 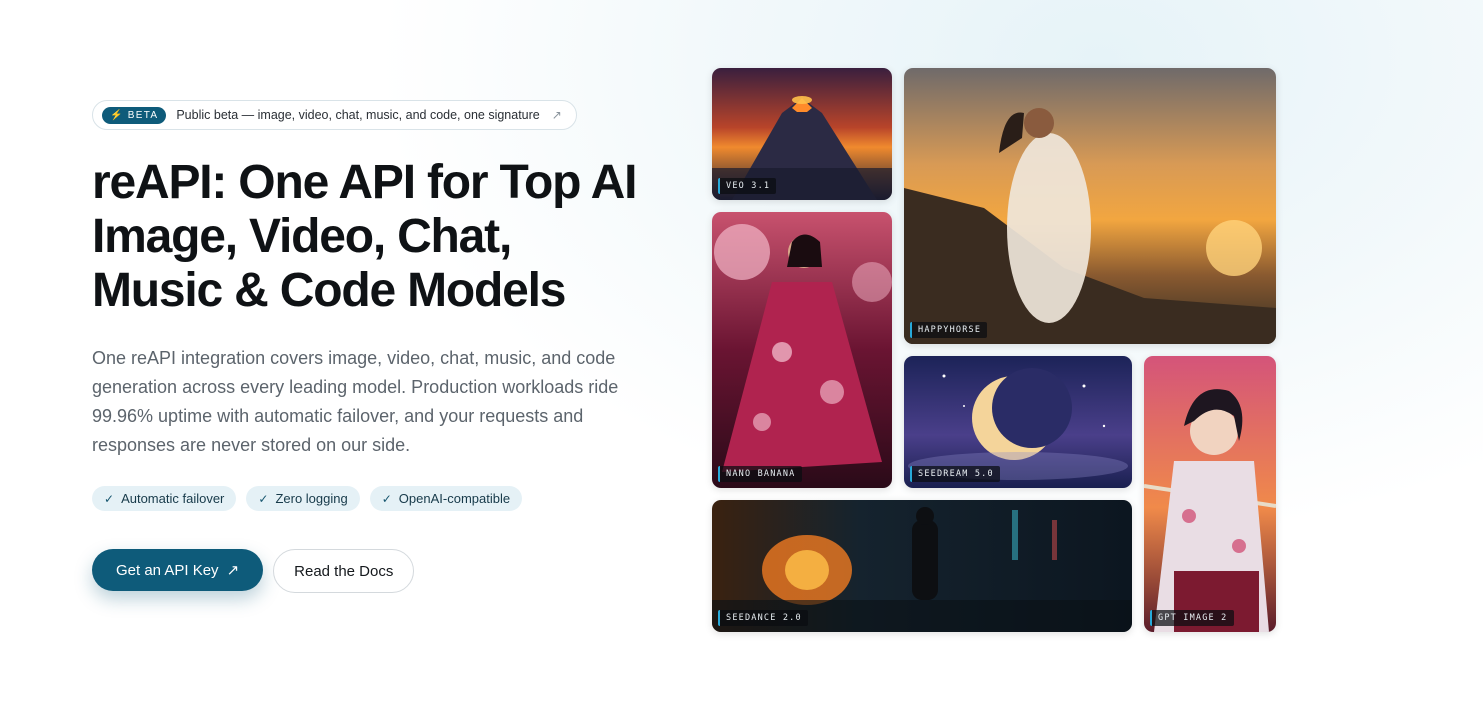 I want to click on model-label: NANO BANANA, so click(x=760, y=474).